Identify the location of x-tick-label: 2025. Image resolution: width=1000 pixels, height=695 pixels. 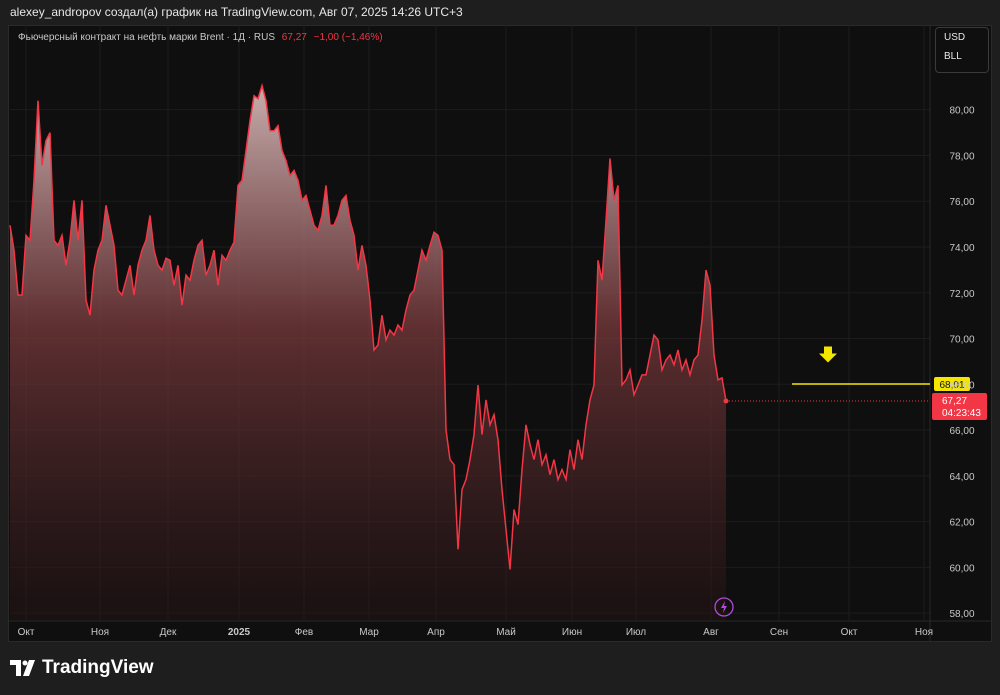
(239, 632).